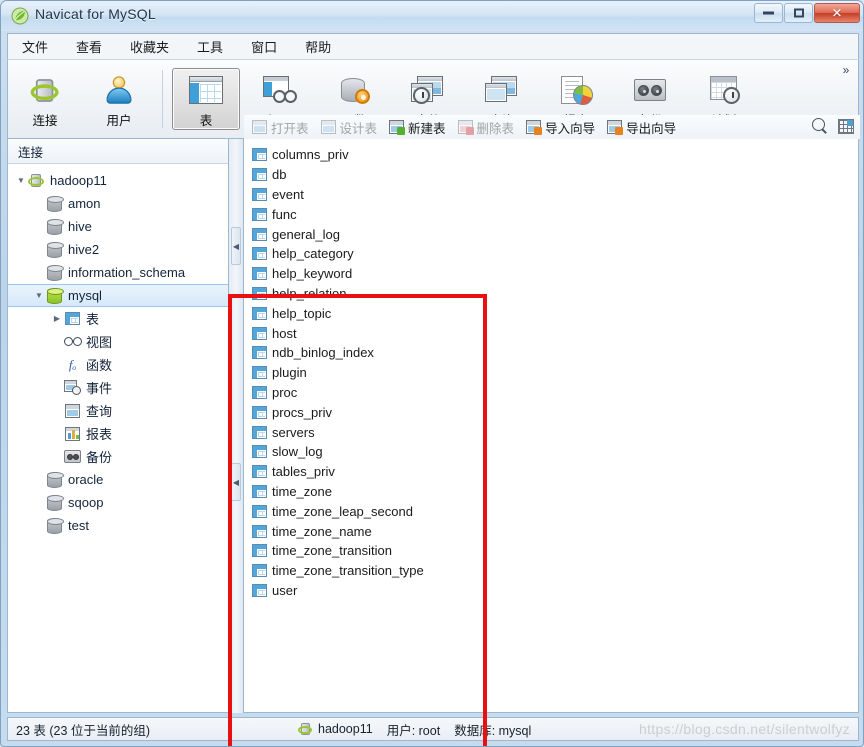 The image size is (864, 747). Describe the element at coordinates (555, 492) in the screenshot. I see `table-list-item: time_zone` at that location.